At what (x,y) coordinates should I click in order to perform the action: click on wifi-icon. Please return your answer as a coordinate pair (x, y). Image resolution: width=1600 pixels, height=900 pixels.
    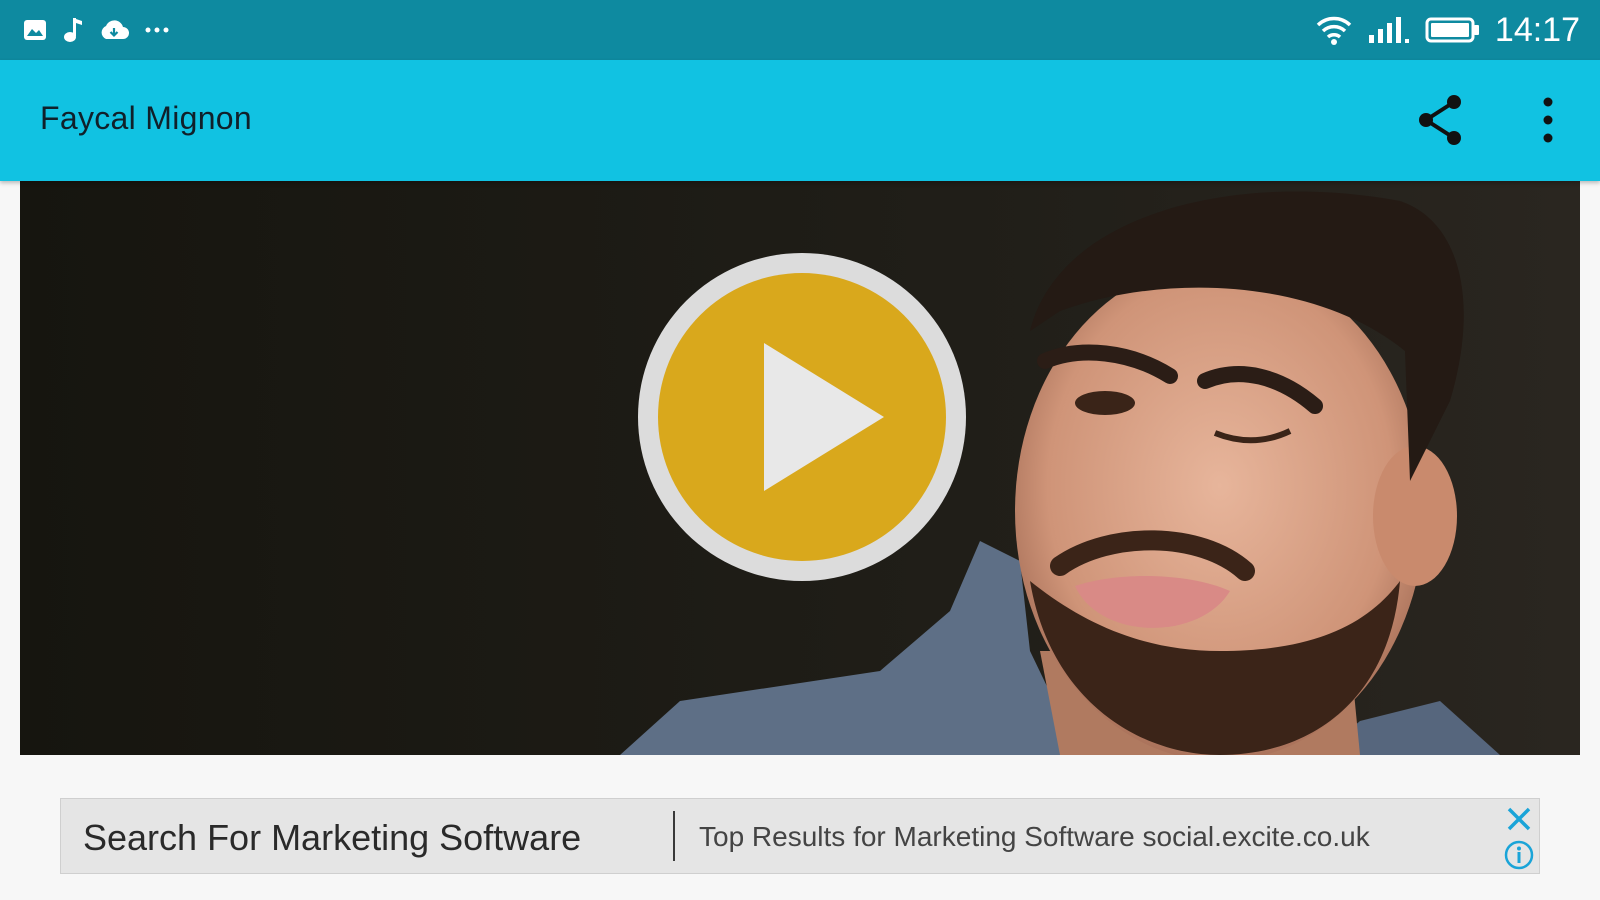
    Looking at the image, I should click on (1334, 30).